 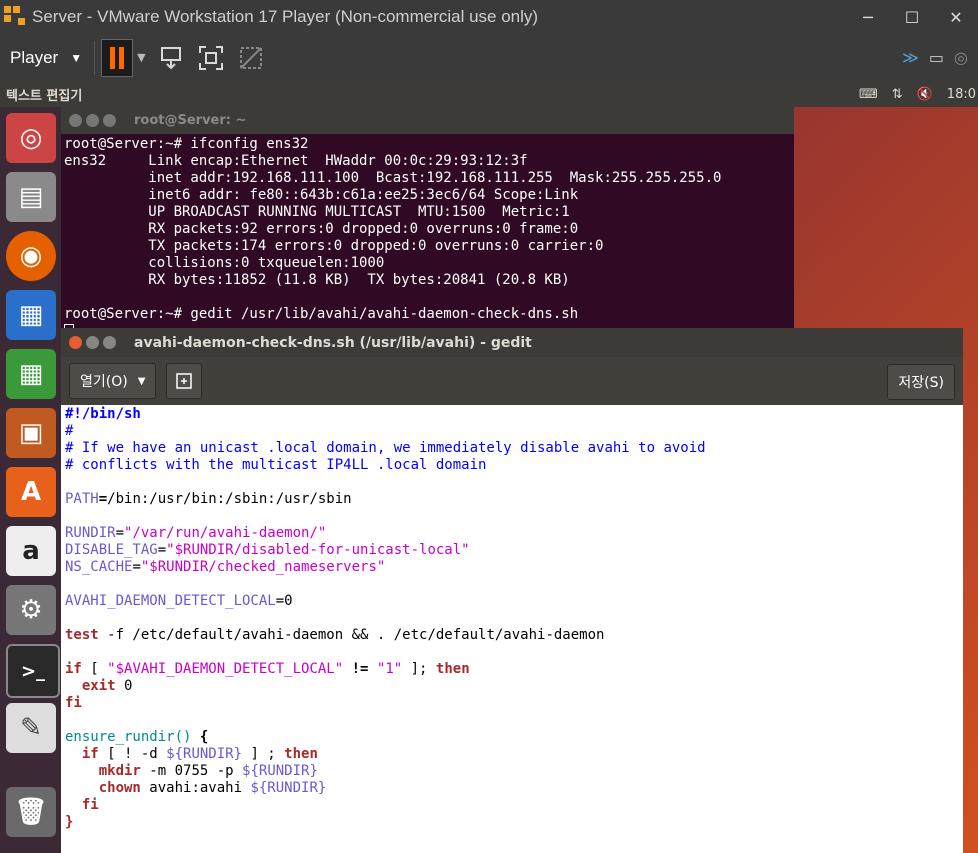 What do you see at coordinates (868, 94) in the screenshot?
I see `keyboard-icon: ⌨` at bounding box center [868, 94].